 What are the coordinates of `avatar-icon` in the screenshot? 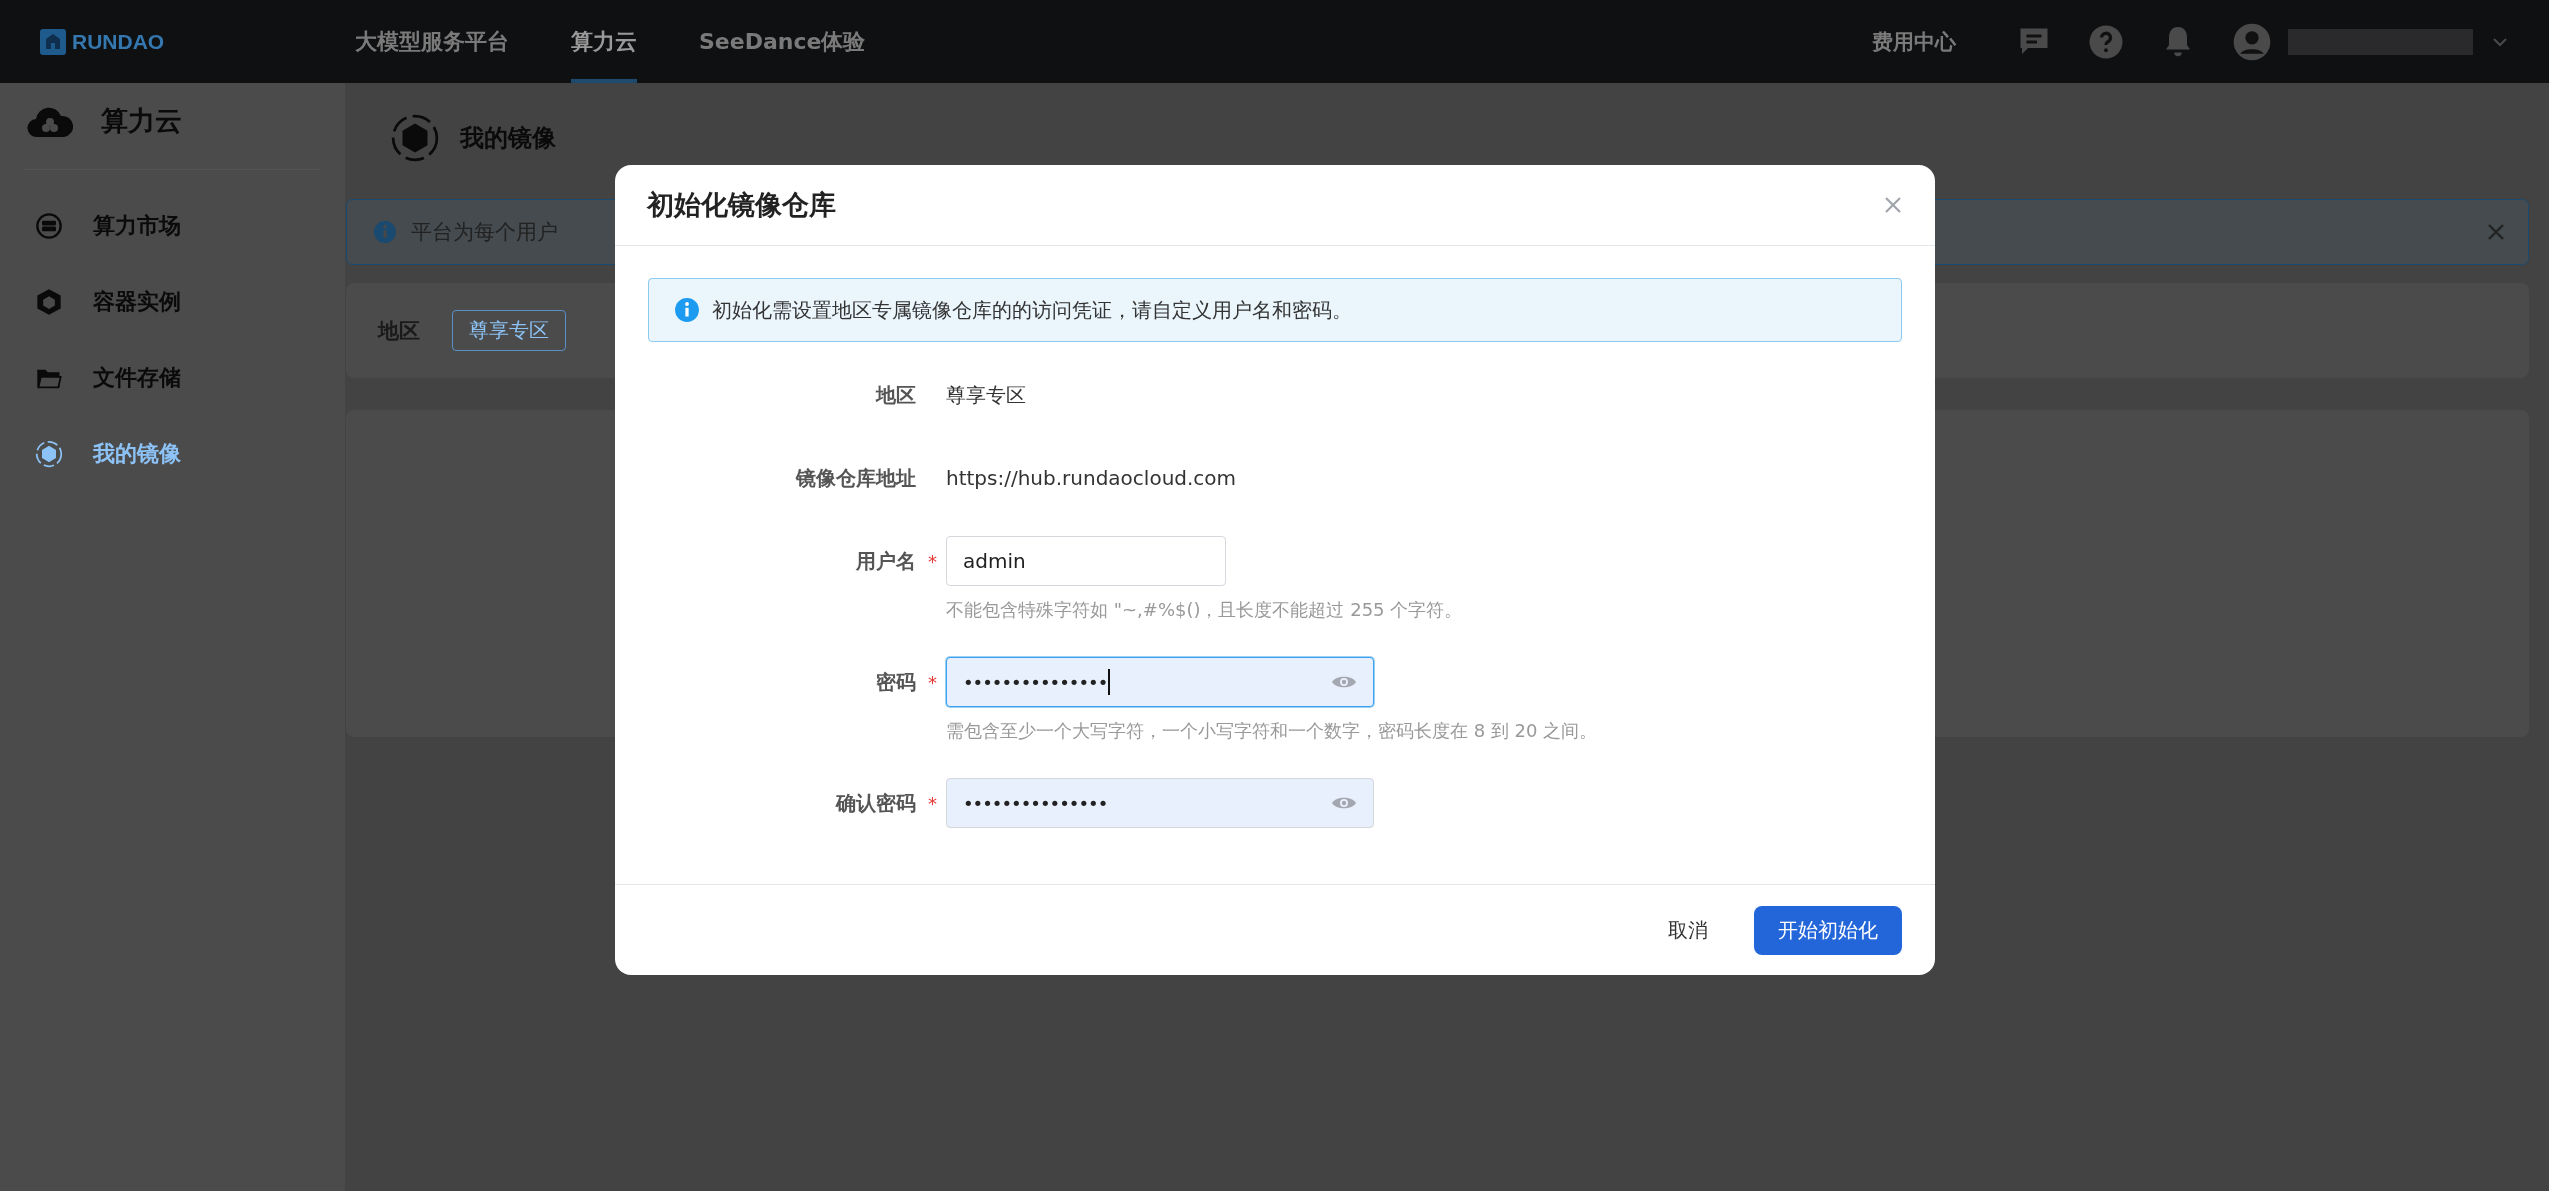 It's located at (2252, 41).